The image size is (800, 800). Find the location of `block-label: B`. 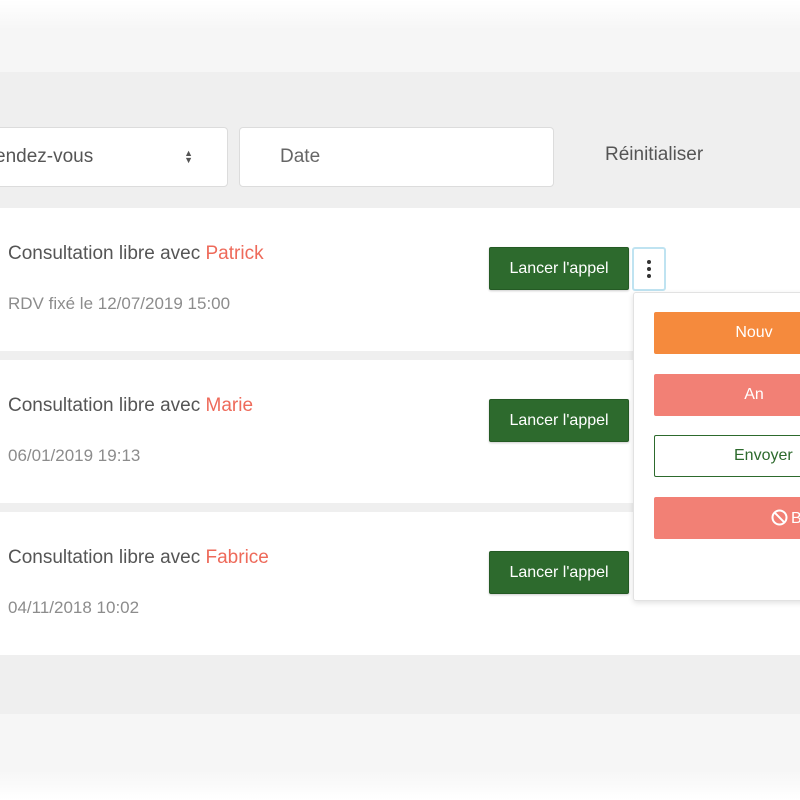

block-label: B is located at coordinates (795, 518).